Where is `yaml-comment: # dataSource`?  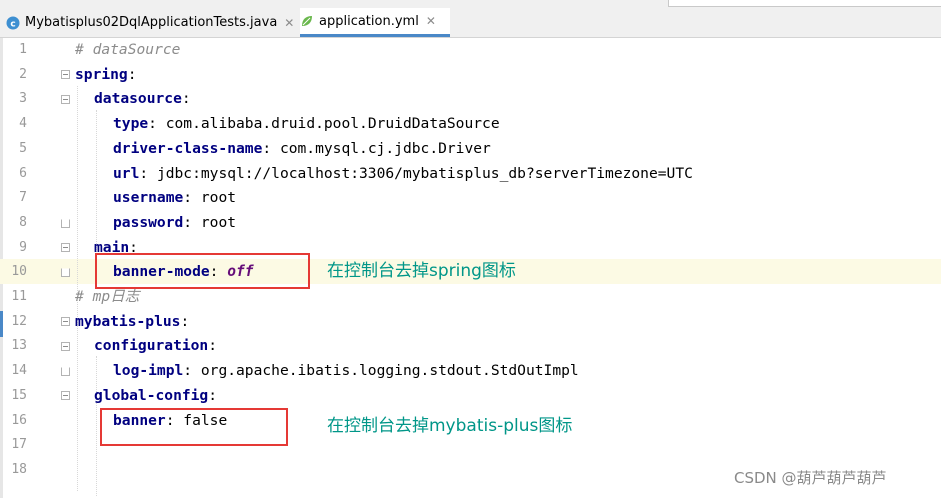
yaml-comment: # dataSource is located at coordinates (128, 49).